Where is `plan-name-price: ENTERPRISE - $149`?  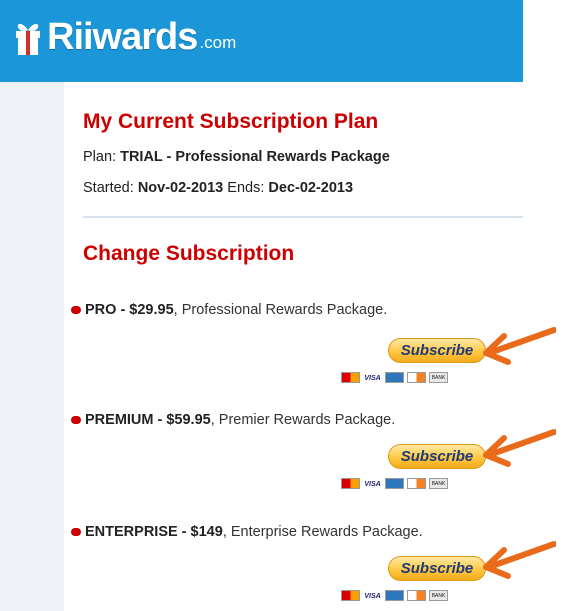
plan-name-price: ENTERPRISE - $149 is located at coordinates (154, 532).